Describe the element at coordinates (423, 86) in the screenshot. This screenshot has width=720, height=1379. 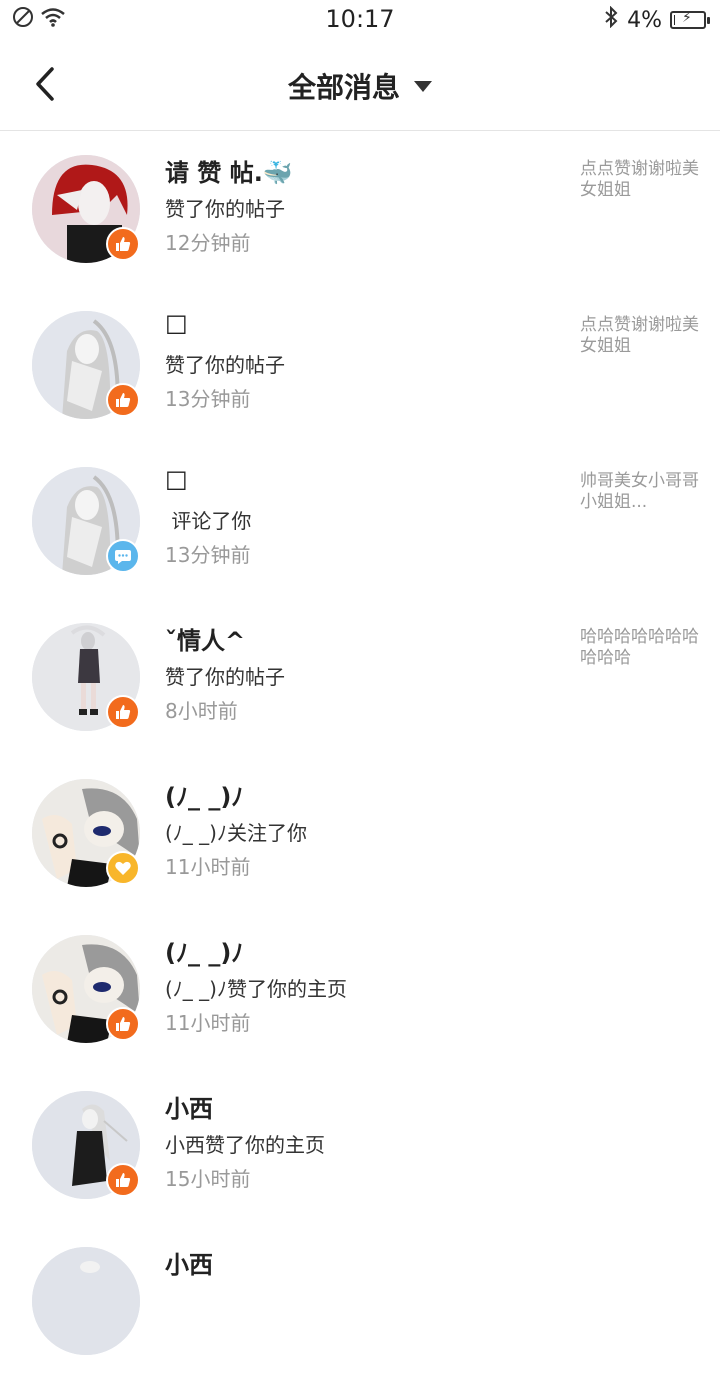
I see `caret-down-icon` at that location.